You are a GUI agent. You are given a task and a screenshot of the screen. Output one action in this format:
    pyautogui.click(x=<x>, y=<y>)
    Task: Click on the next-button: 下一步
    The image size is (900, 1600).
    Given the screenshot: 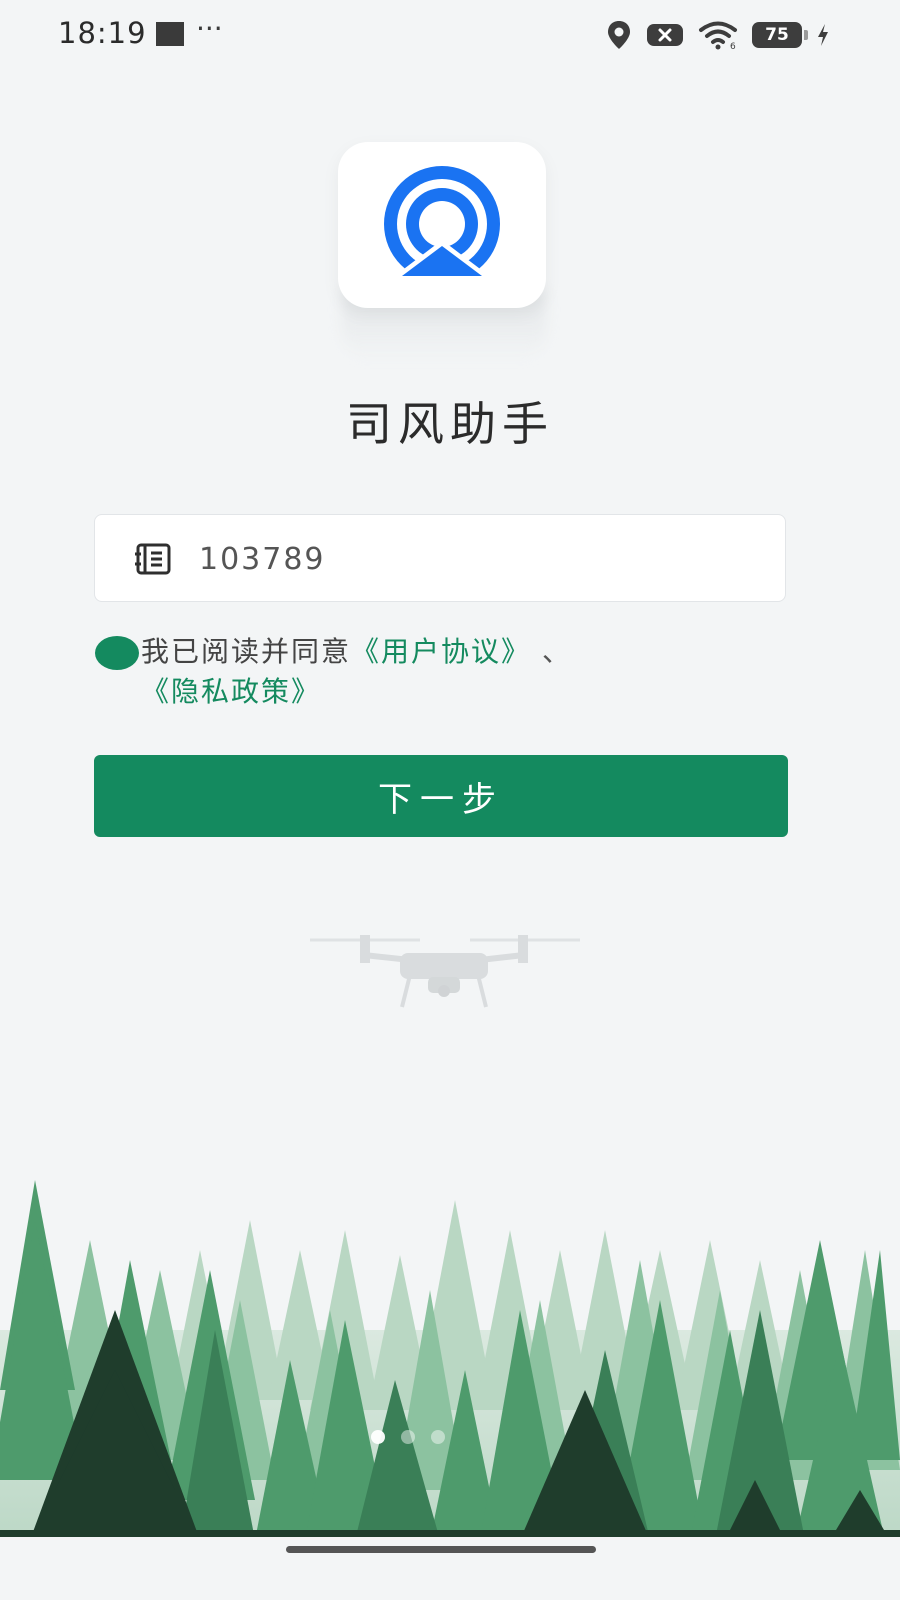 What is the action you would take?
    pyautogui.click(x=441, y=796)
    